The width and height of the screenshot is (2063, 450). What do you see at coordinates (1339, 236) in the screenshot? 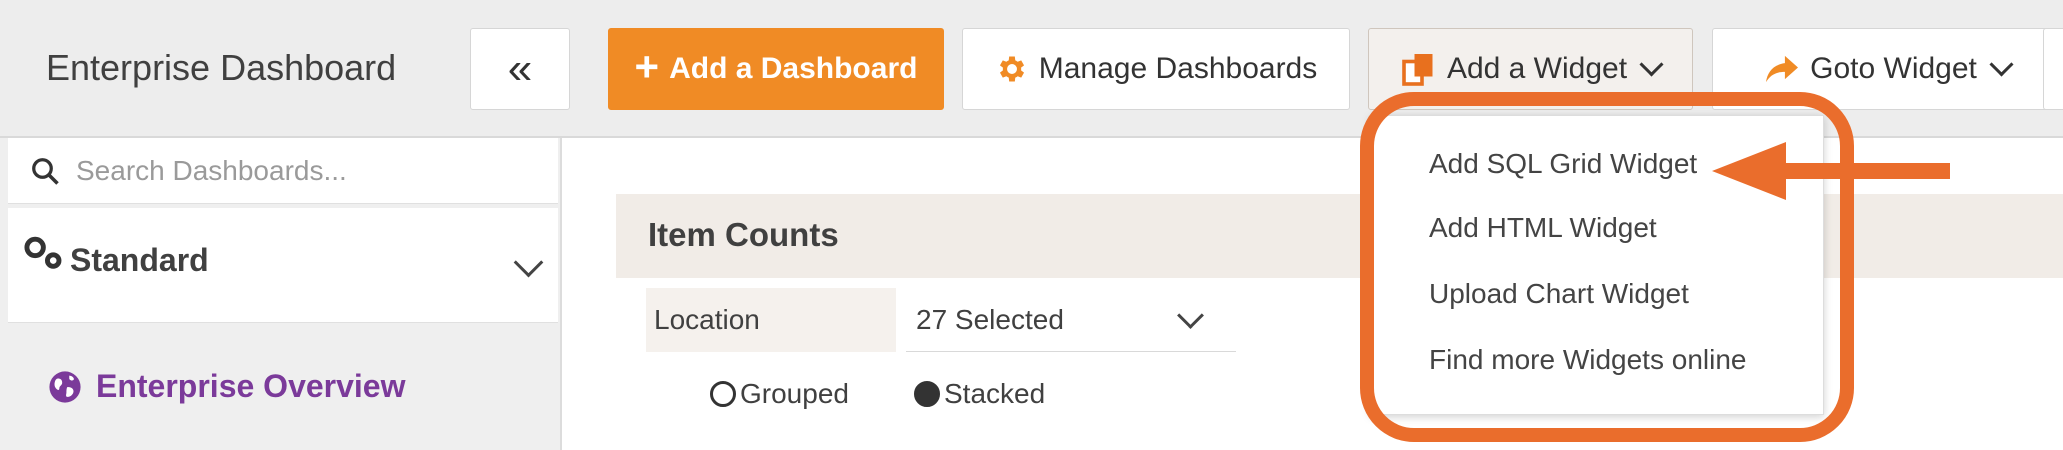
I see `widget-header: Item Counts` at bounding box center [1339, 236].